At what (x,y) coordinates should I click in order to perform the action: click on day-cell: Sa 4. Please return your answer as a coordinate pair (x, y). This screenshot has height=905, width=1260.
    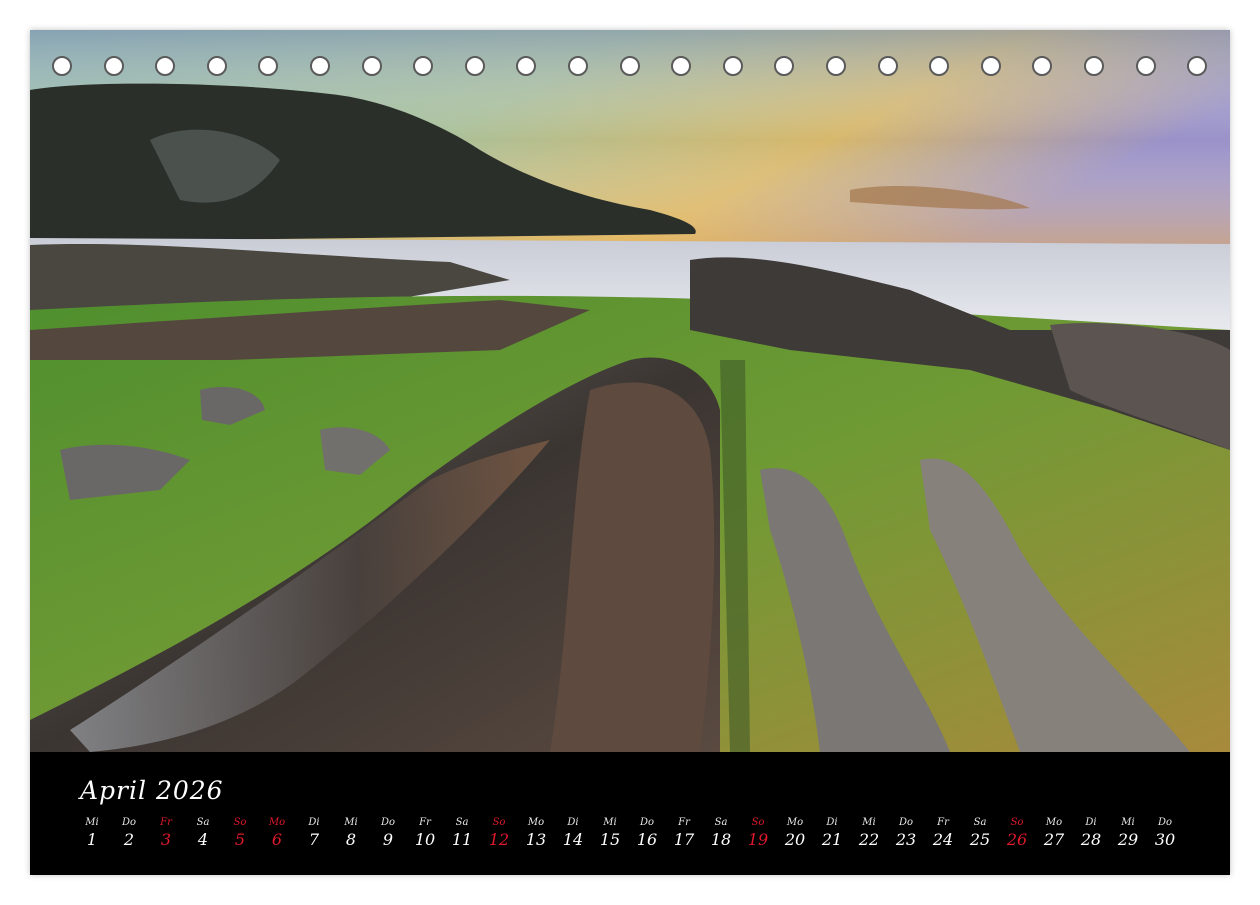
    Looking at the image, I should click on (203, 833).